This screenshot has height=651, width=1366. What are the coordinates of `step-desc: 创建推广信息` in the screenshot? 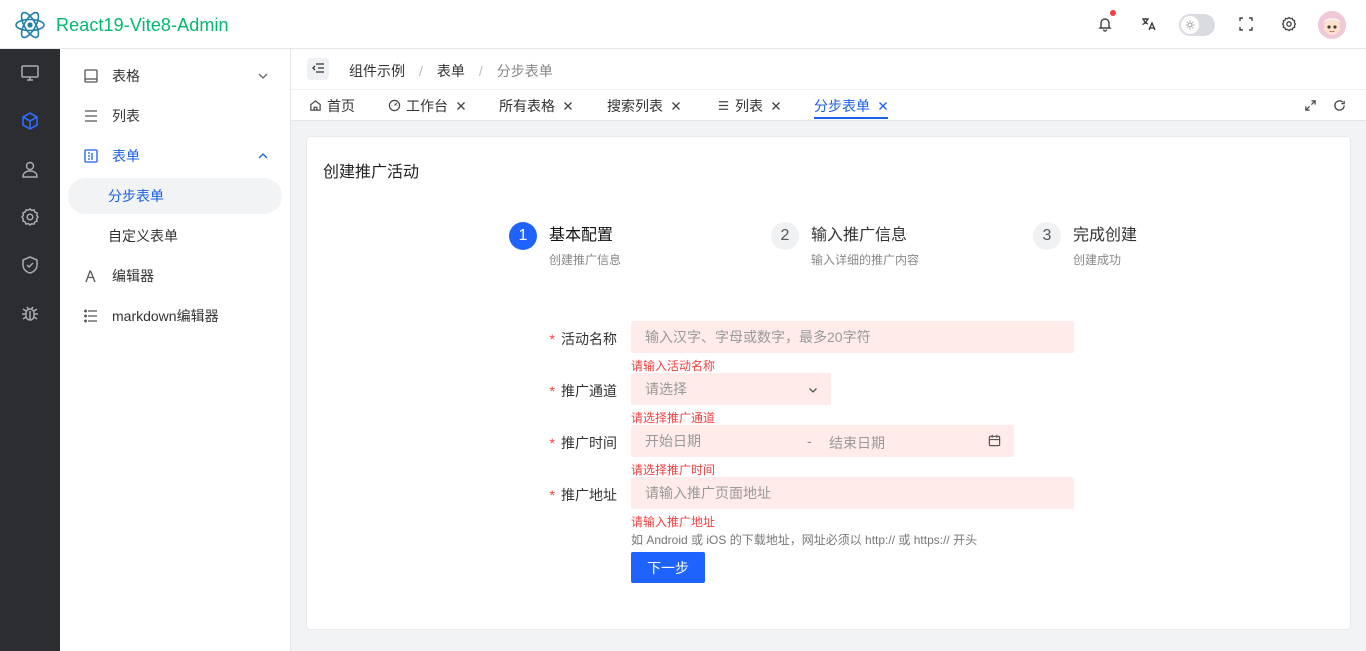 It's located at (585, 260).